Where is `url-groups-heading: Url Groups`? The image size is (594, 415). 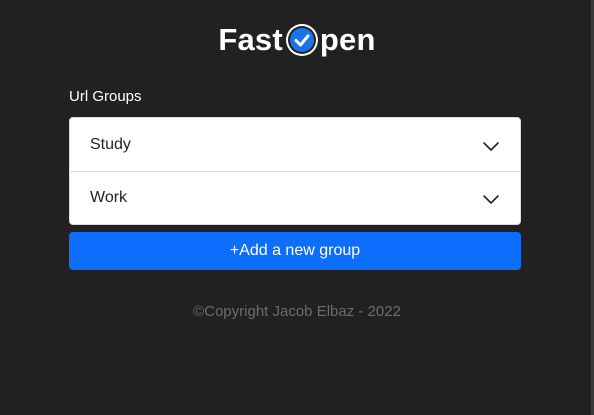 url-groups-heading: Url Groups is located at coordinates (105, 96).